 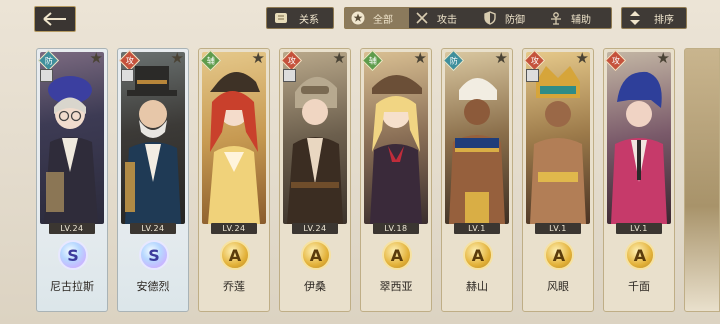 What do you see at coordinates (396, 228) in the screenshot?
I see `level-label: LV.18` at bounding box center [396, 228].